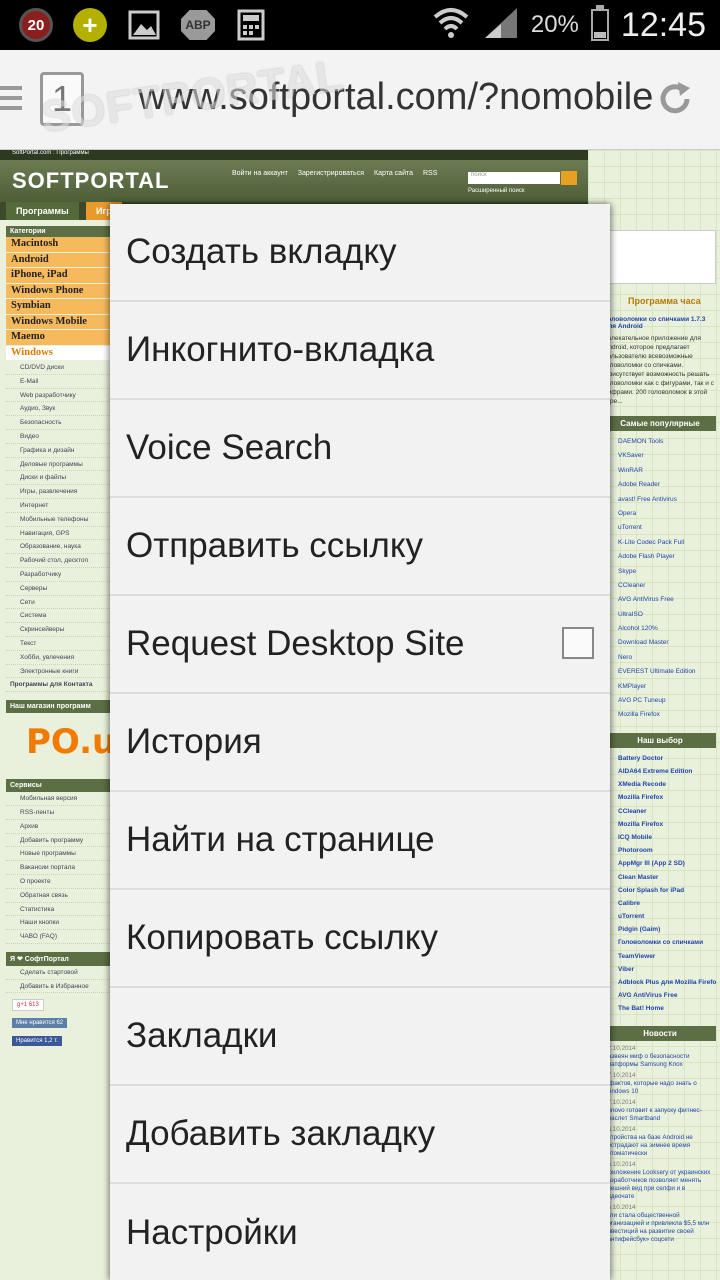 Image resolution: width=720 pixels, height=1280 pixels. Describe the element at coordinates (58, 409) in the screenshot. I see `category-item: Аудио, Звук` at that location.